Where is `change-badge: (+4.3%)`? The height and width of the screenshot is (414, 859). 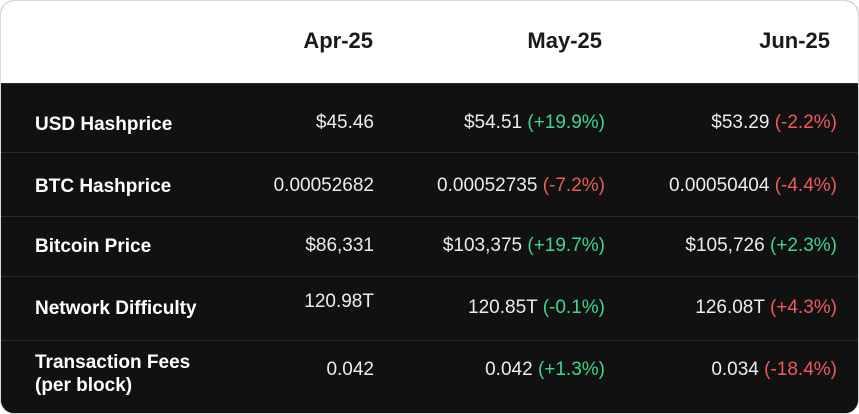
change-badge: (+4.3%) is located at coordinates (803, 307).